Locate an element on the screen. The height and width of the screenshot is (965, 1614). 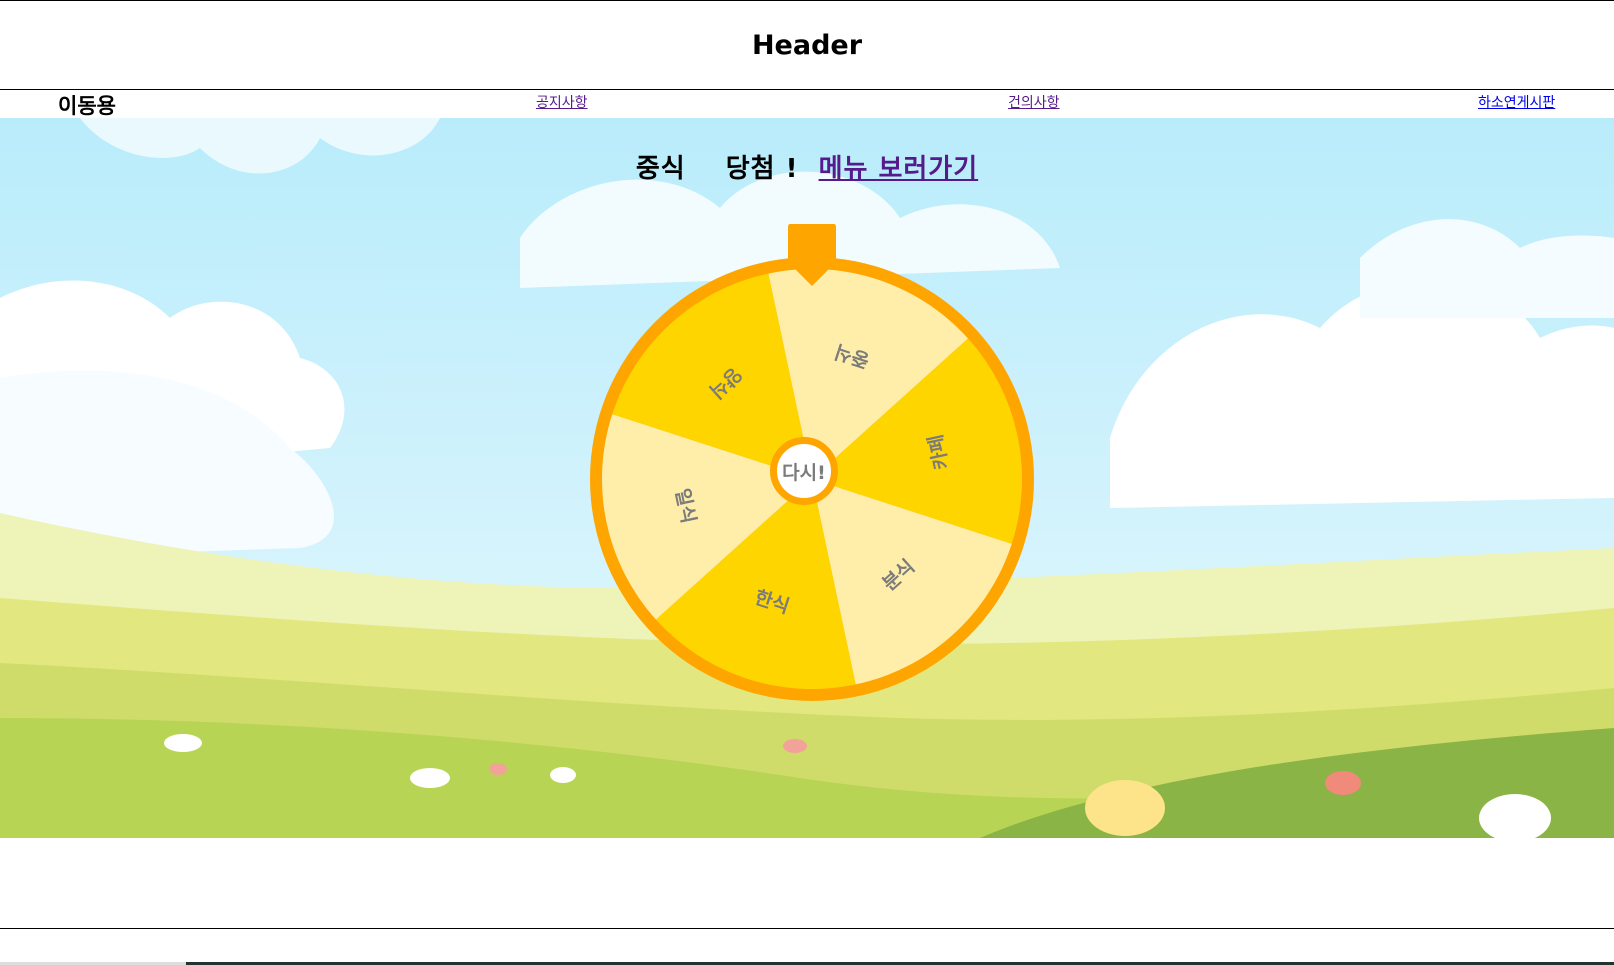
nav-link-suggestions: 건의사항 is located at coordinates (1034, 102).